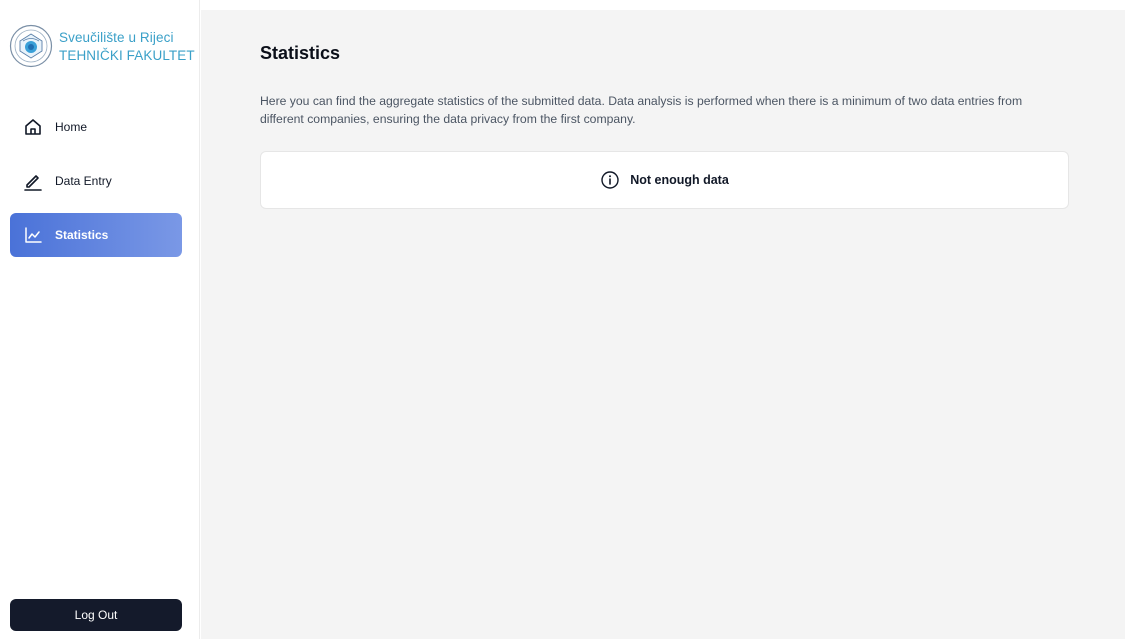 This screenshot has width=1125, height=639. What do you see at coordinates (300, 53) in the screenshot?
I see `page-title: Statistics` at bounding box center [300, 53].